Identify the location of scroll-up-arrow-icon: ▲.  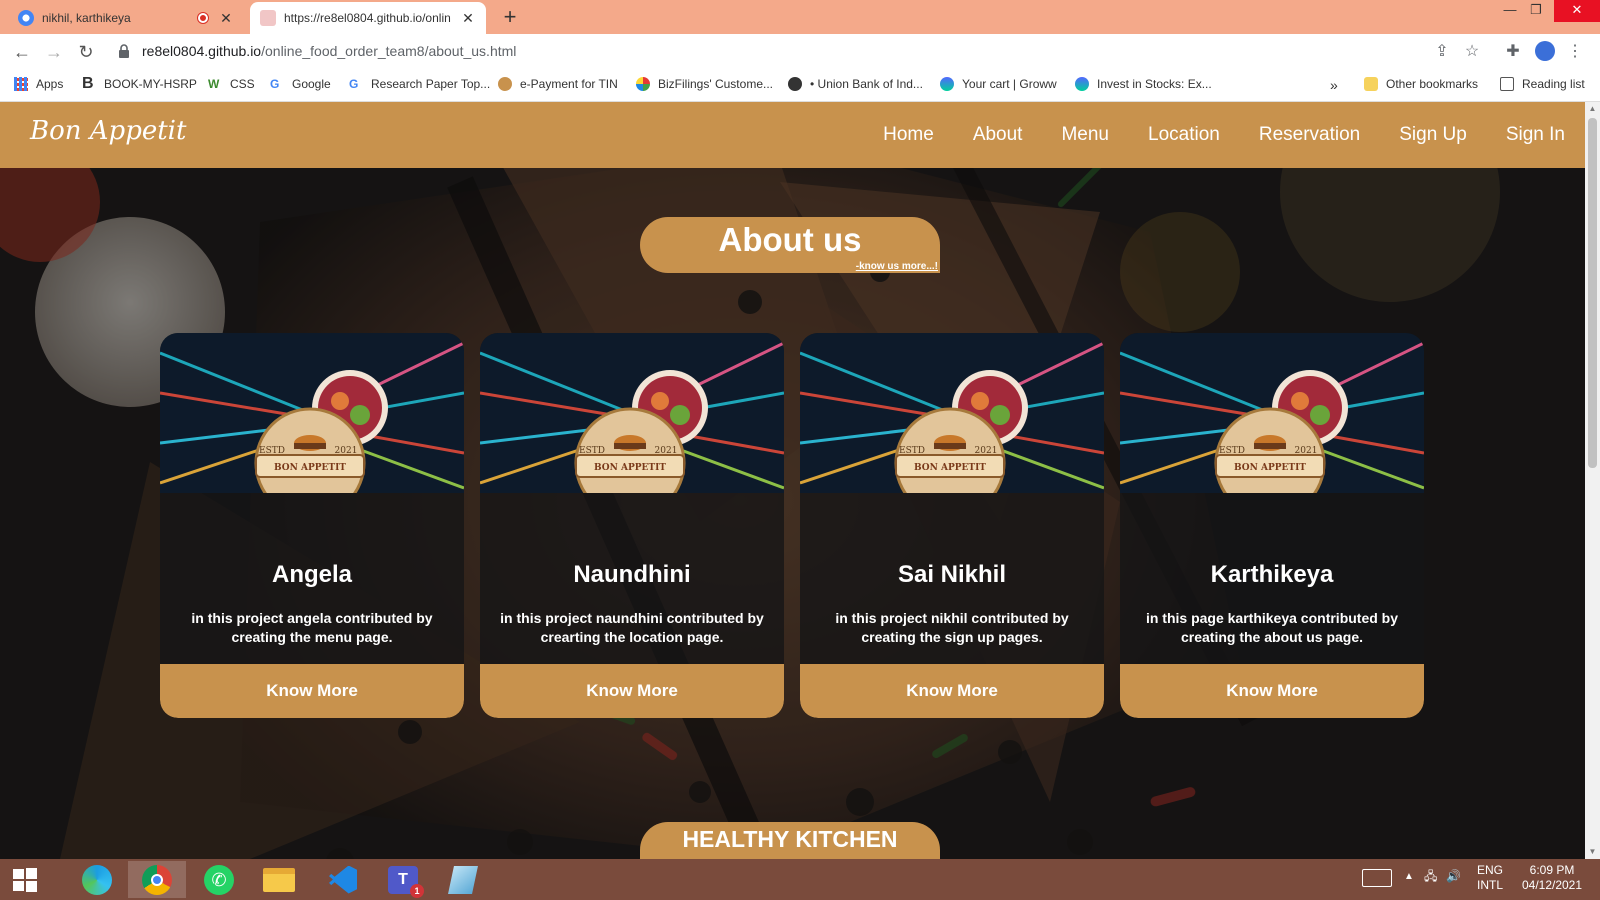
(1592, 109).